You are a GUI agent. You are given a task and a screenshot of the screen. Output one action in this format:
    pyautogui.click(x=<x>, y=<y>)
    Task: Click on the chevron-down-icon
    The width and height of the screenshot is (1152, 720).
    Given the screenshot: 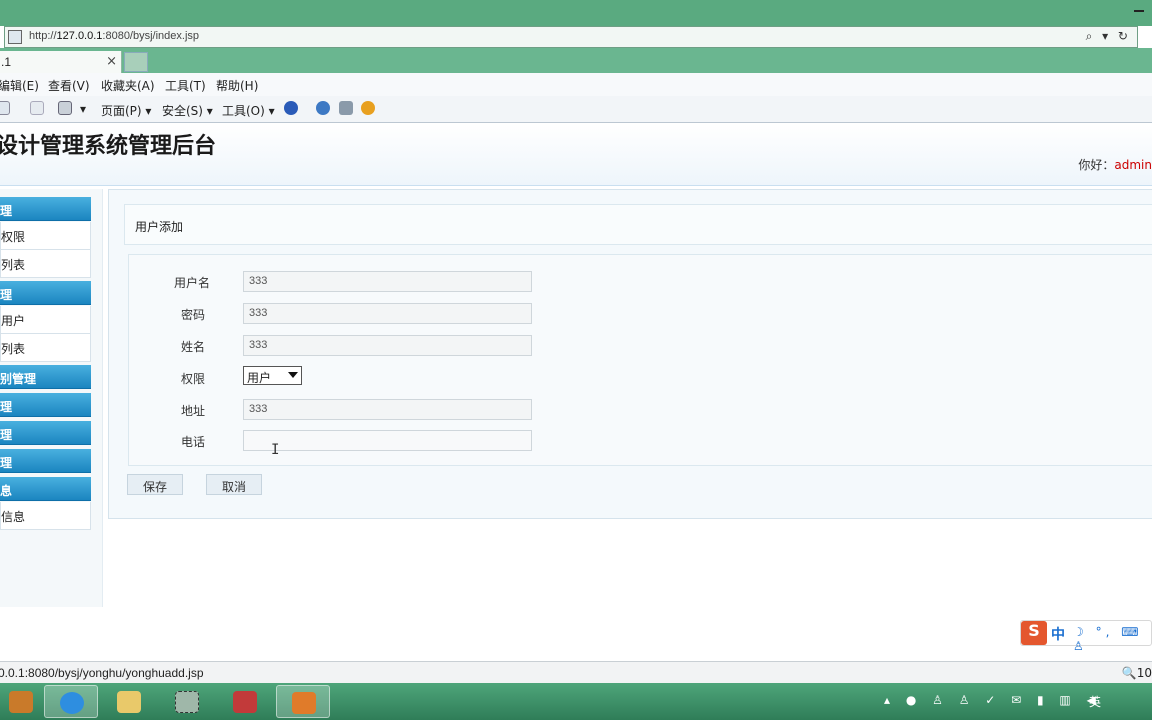 What is the action you would take?
    pyautogui.click(x=293, y=375)
    